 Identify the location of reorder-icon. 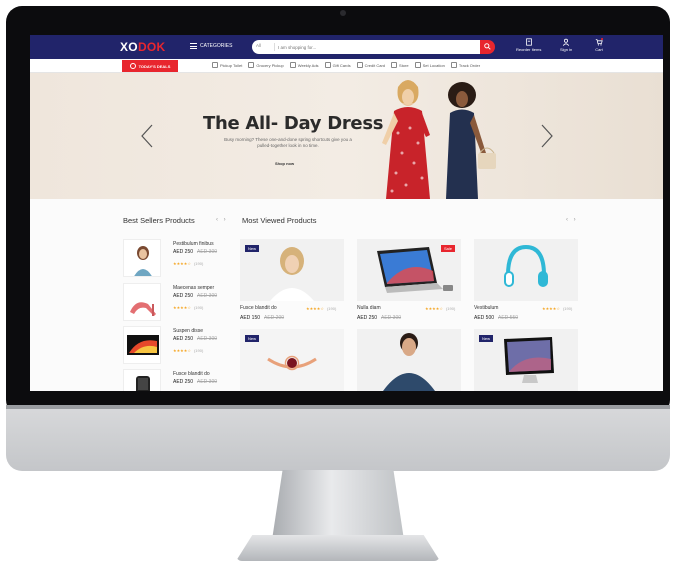
(528, 42).